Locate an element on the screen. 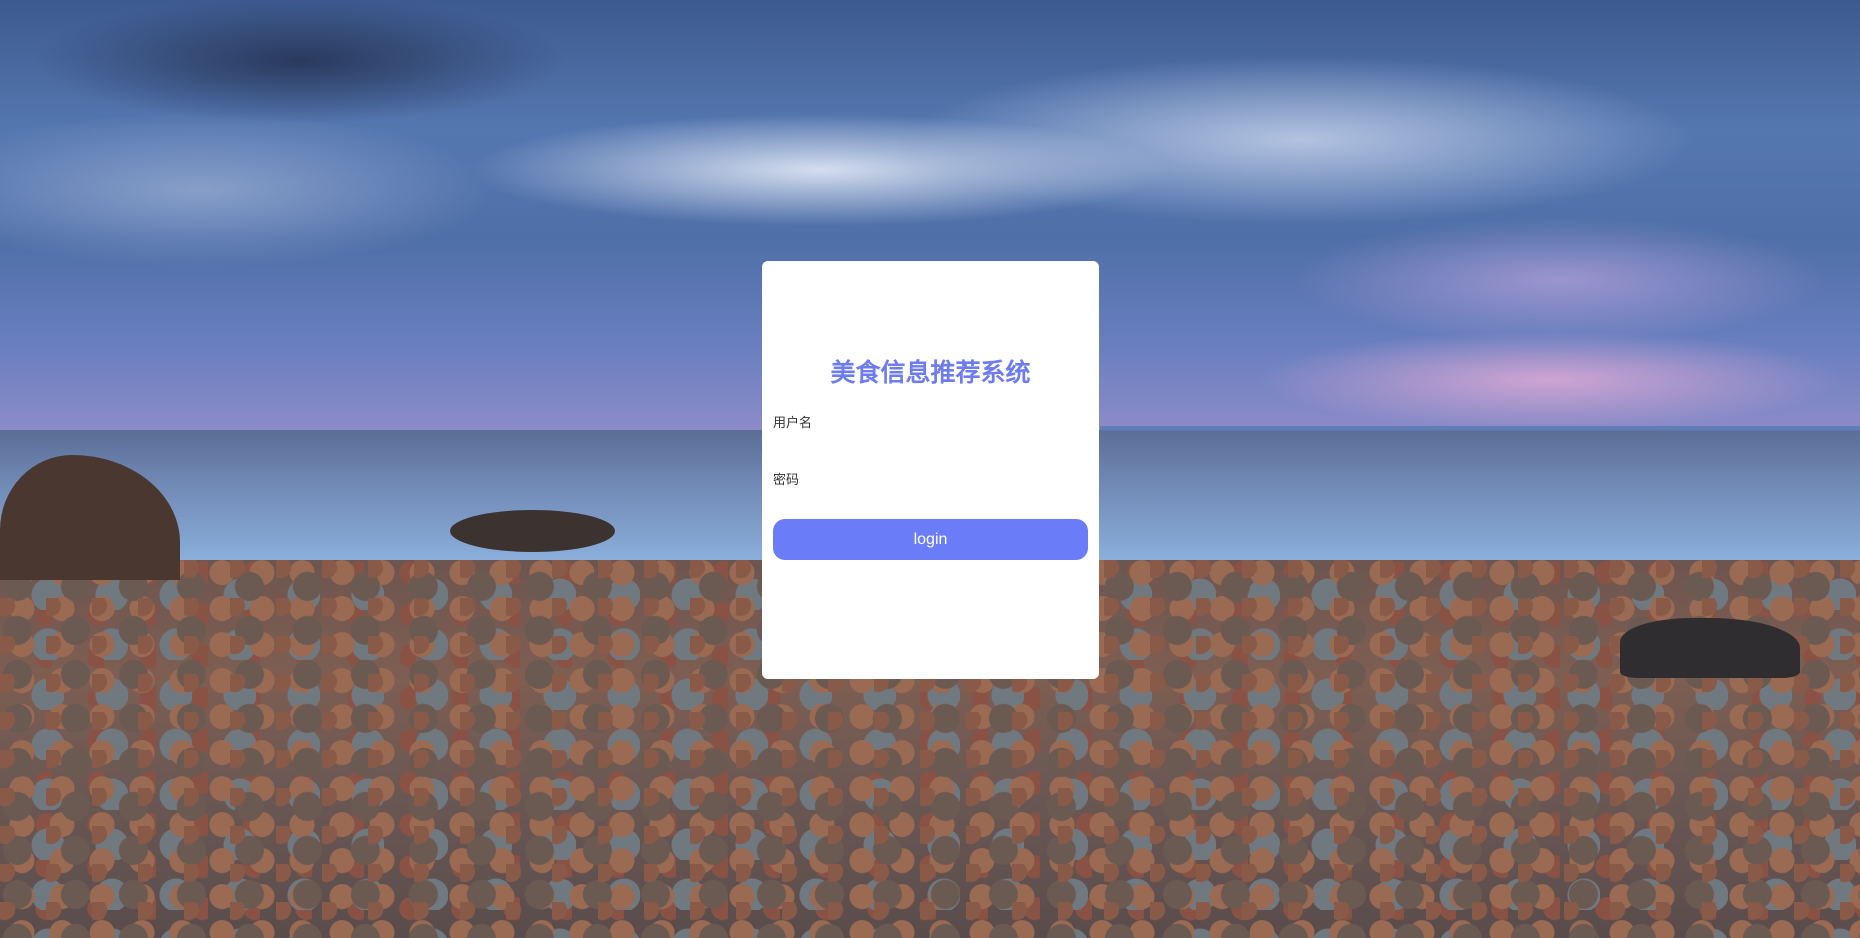 Image resolution: width=1860 pixels, height=938 pixels. login-form: 美食信息推荐系统 用户名 密码 login is located at coordinates (930, 470).